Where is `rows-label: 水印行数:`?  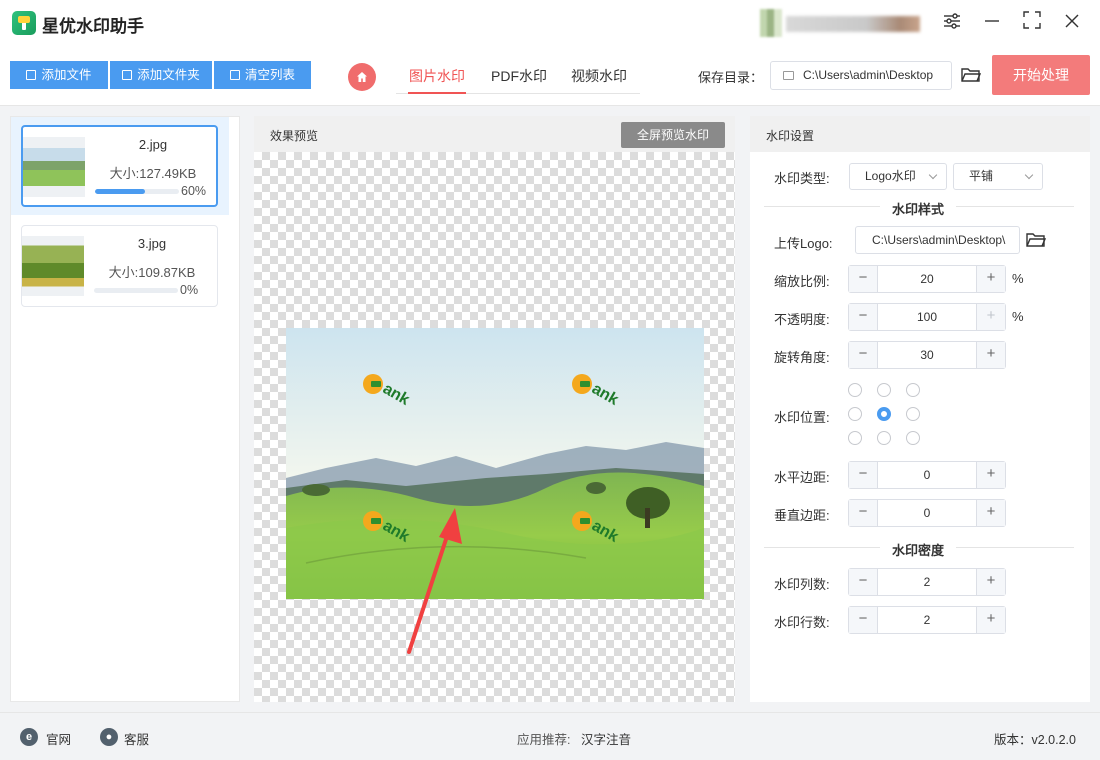 rows-label: 水印行数: is located at coordinates (802, 622).